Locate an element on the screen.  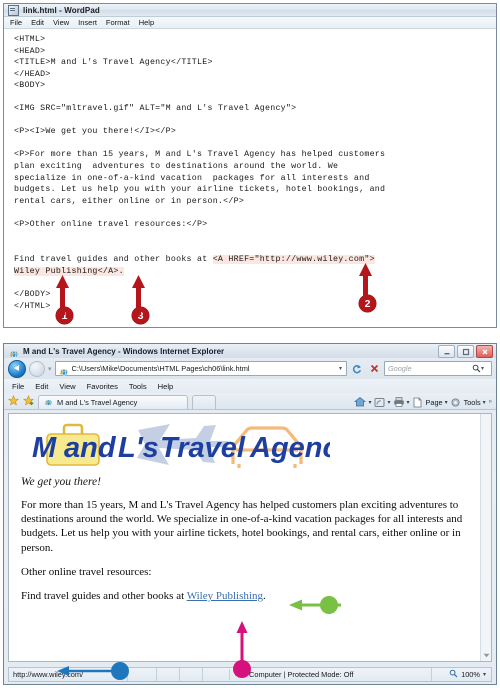
site-logo-image: M and L's Travel Agency is located at coordinates (243, 446).